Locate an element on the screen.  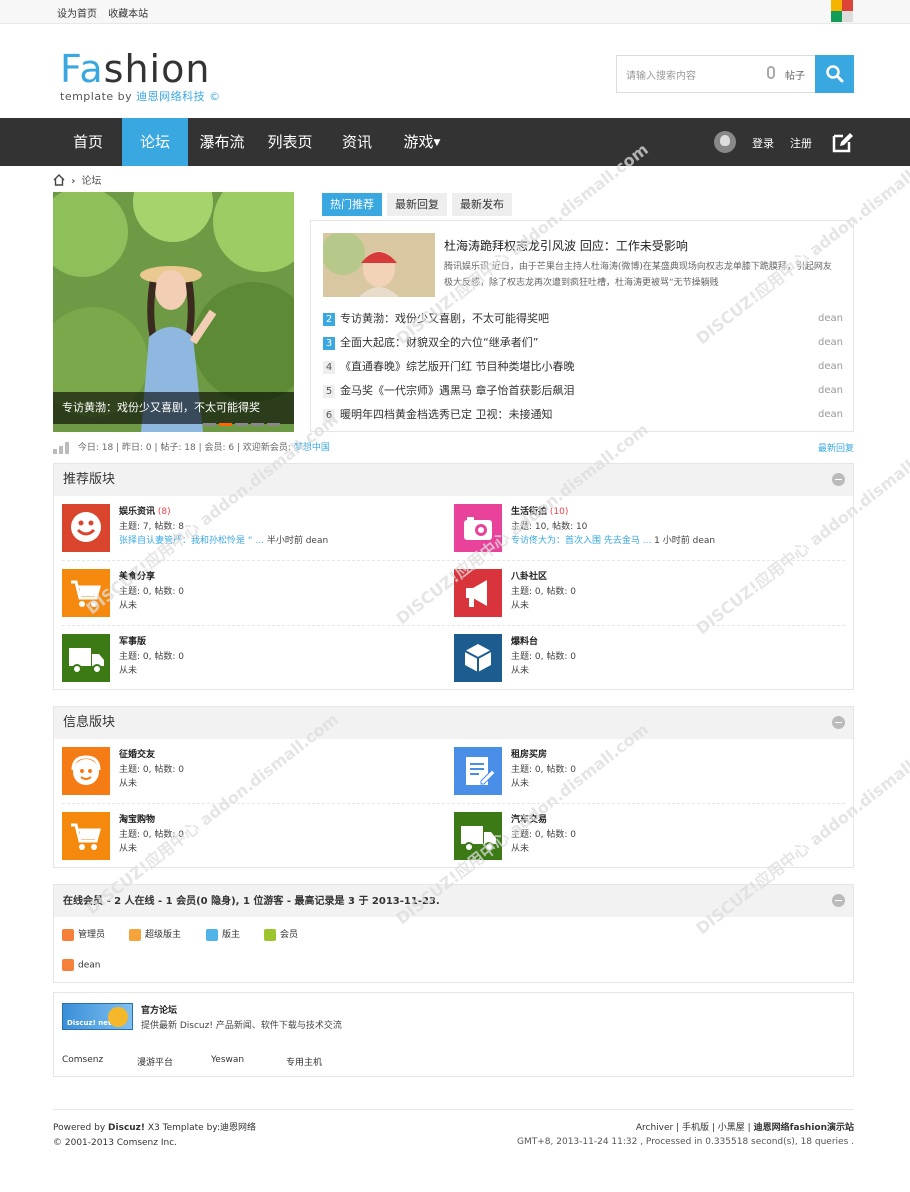
forum-name: 爆料台 is located at coordinates (524, 640).